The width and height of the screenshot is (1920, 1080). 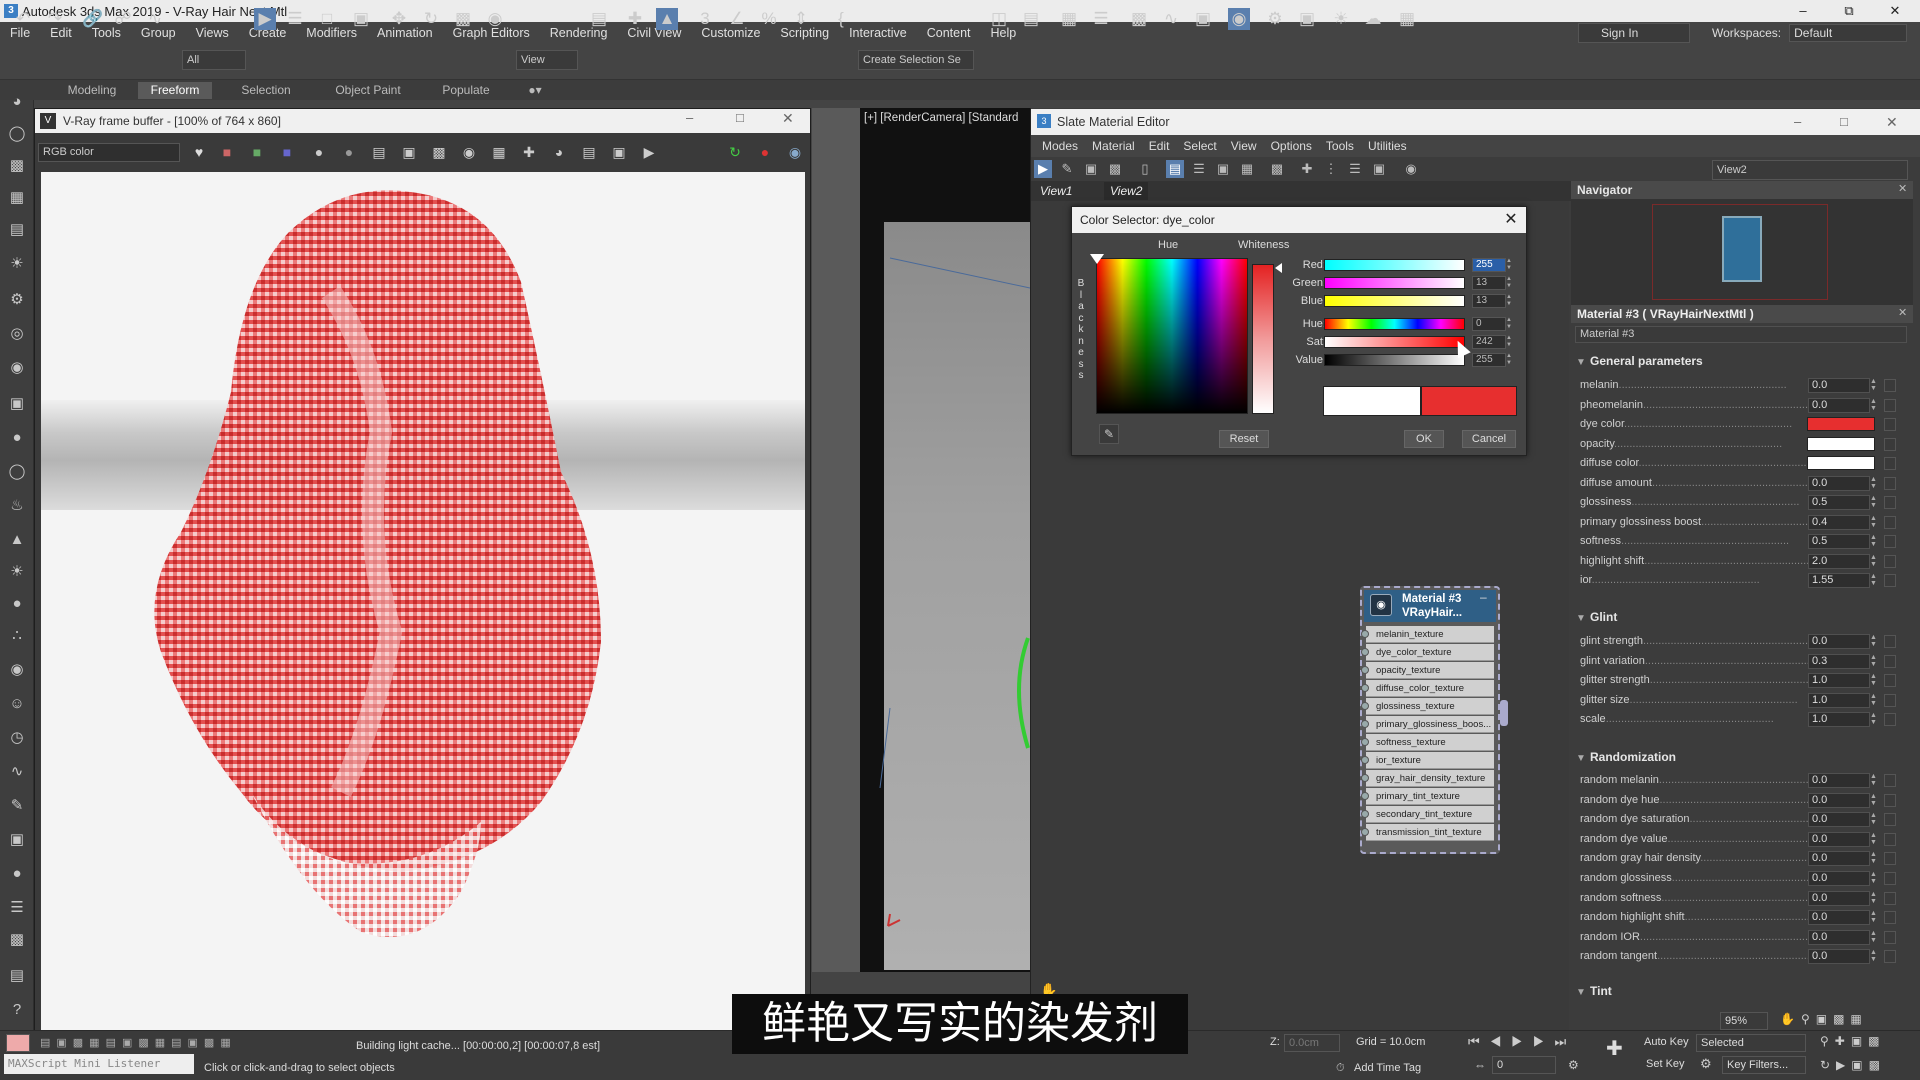 What do you see at coordinates (1510, 301) in the screenshot?
I see `blue-spinner: ▲ ▼` at bounding box center [1510, 301].